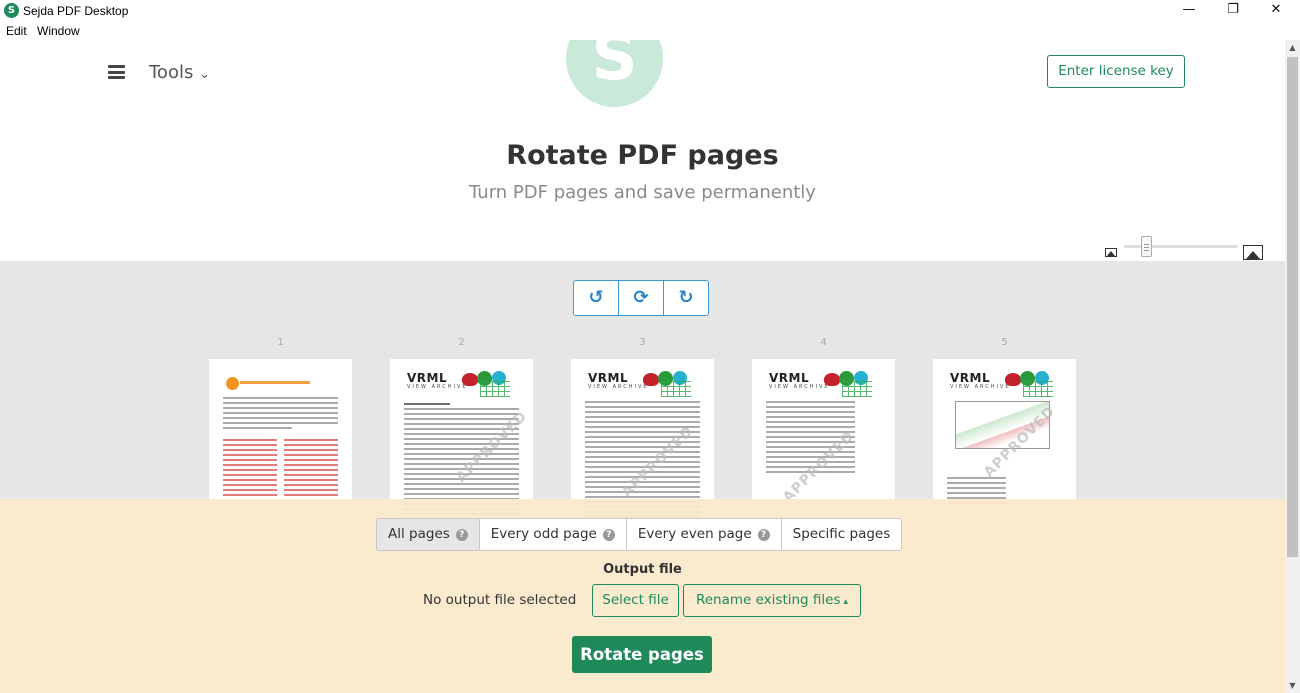  I want to click on tools-menu: Tools ⌄, so click(179, 72).